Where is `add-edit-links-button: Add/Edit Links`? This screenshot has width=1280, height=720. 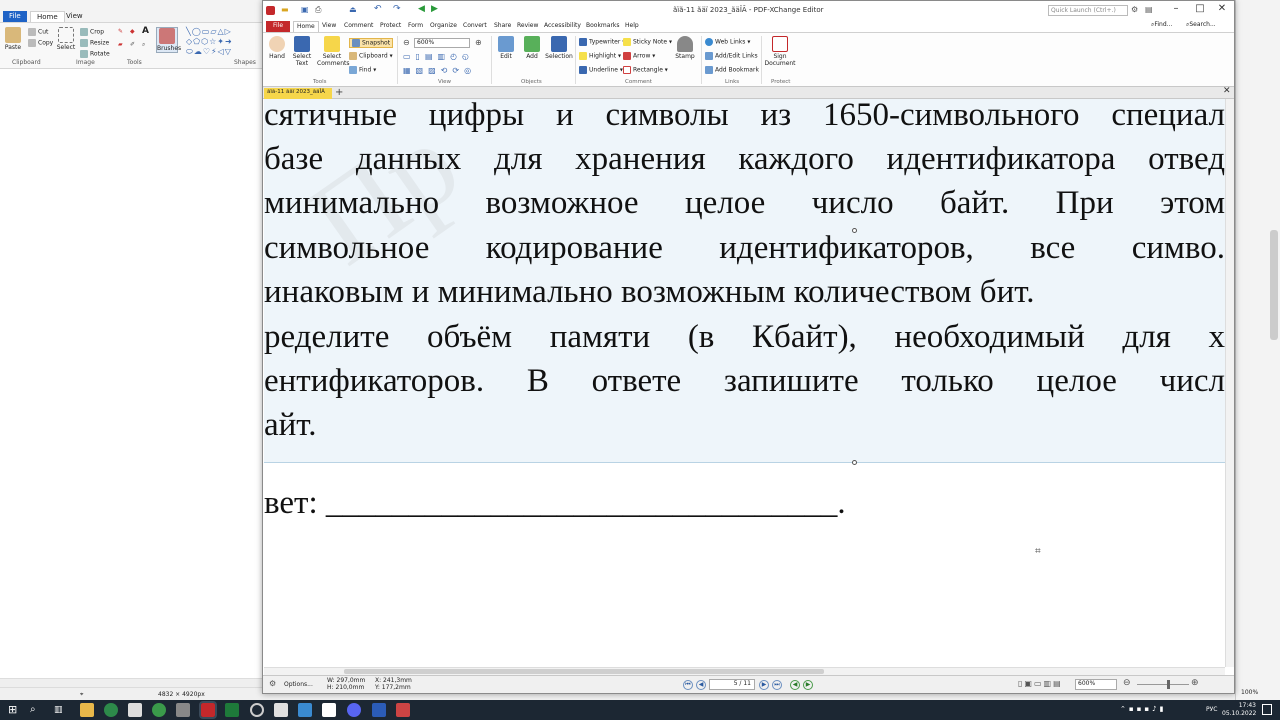
add-edit-links-button: Add/Edit Links is located at coordinates (731, 56).